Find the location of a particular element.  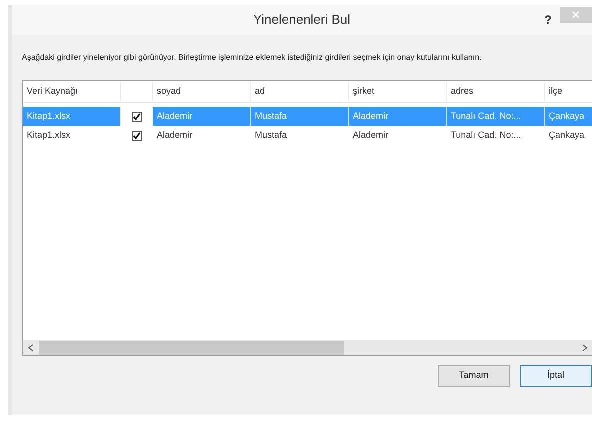

column-header: şirket is located at coordinates (398, 91).